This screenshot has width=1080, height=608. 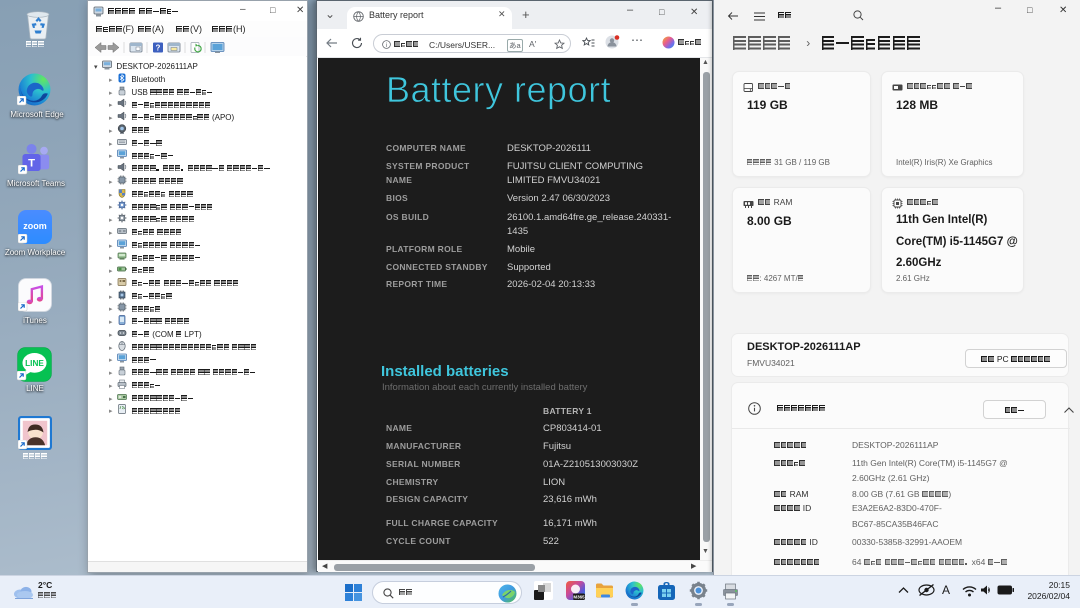 What do you see at coordinates (579, 597) in the screenshot?
I see `svg-text: M365` at bounding box center [579, 597].